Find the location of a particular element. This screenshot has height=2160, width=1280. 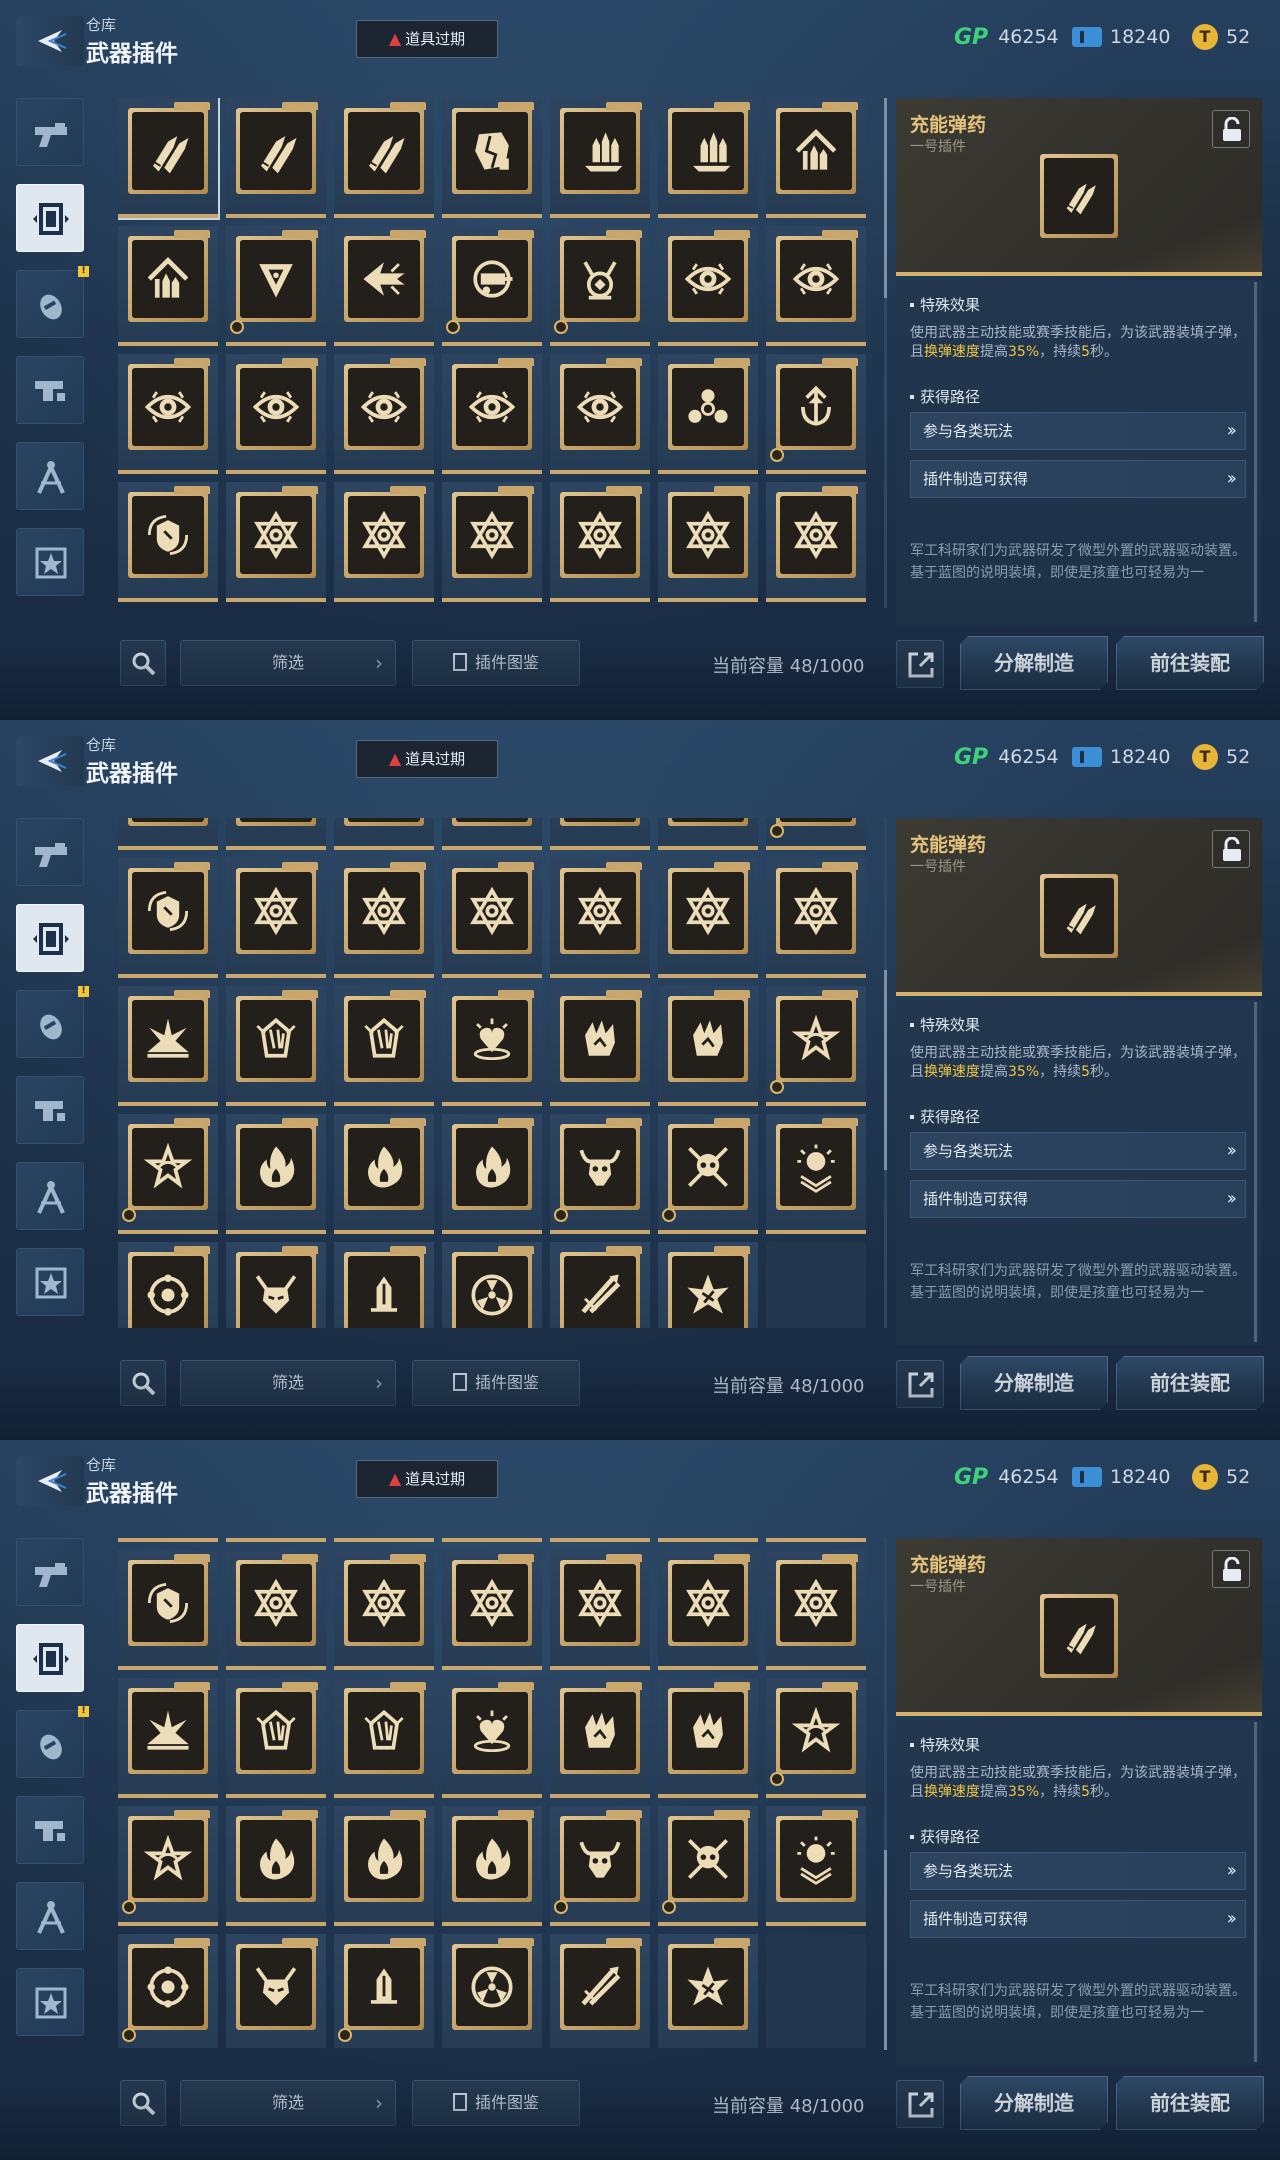

nav-plugin-chip is located at coordinates (50, 1658).